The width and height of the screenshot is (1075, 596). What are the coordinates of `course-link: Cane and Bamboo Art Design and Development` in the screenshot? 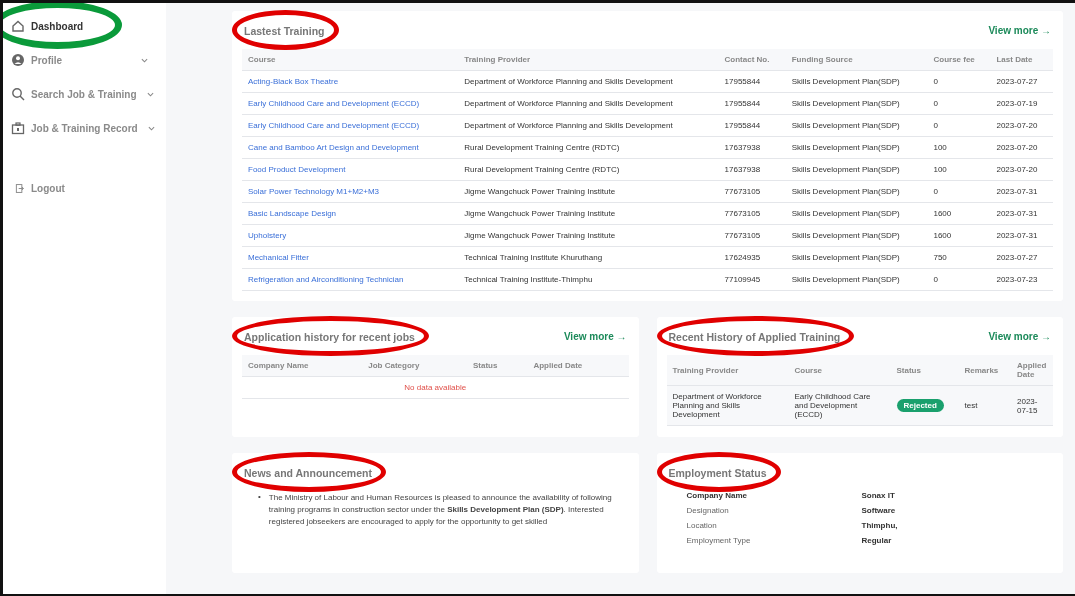 It's located at (333, 147).